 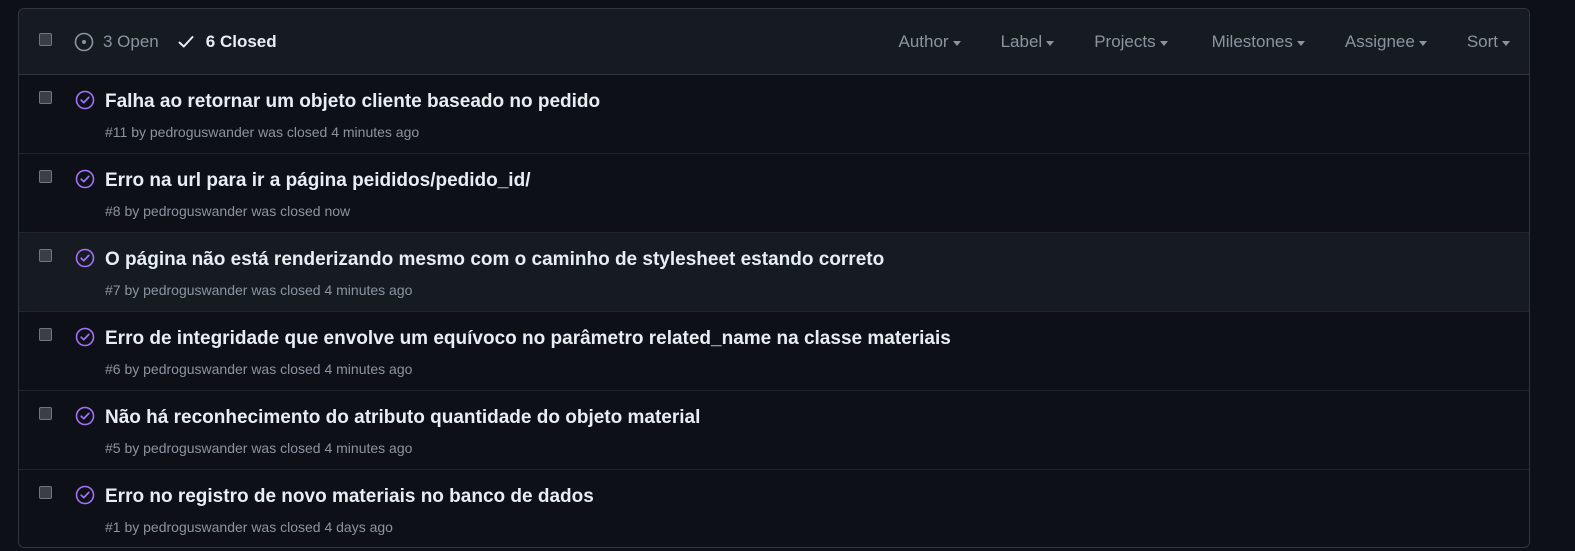 I want to click on milestones-filter-label: Milestones, so click(x=1252, y=41).